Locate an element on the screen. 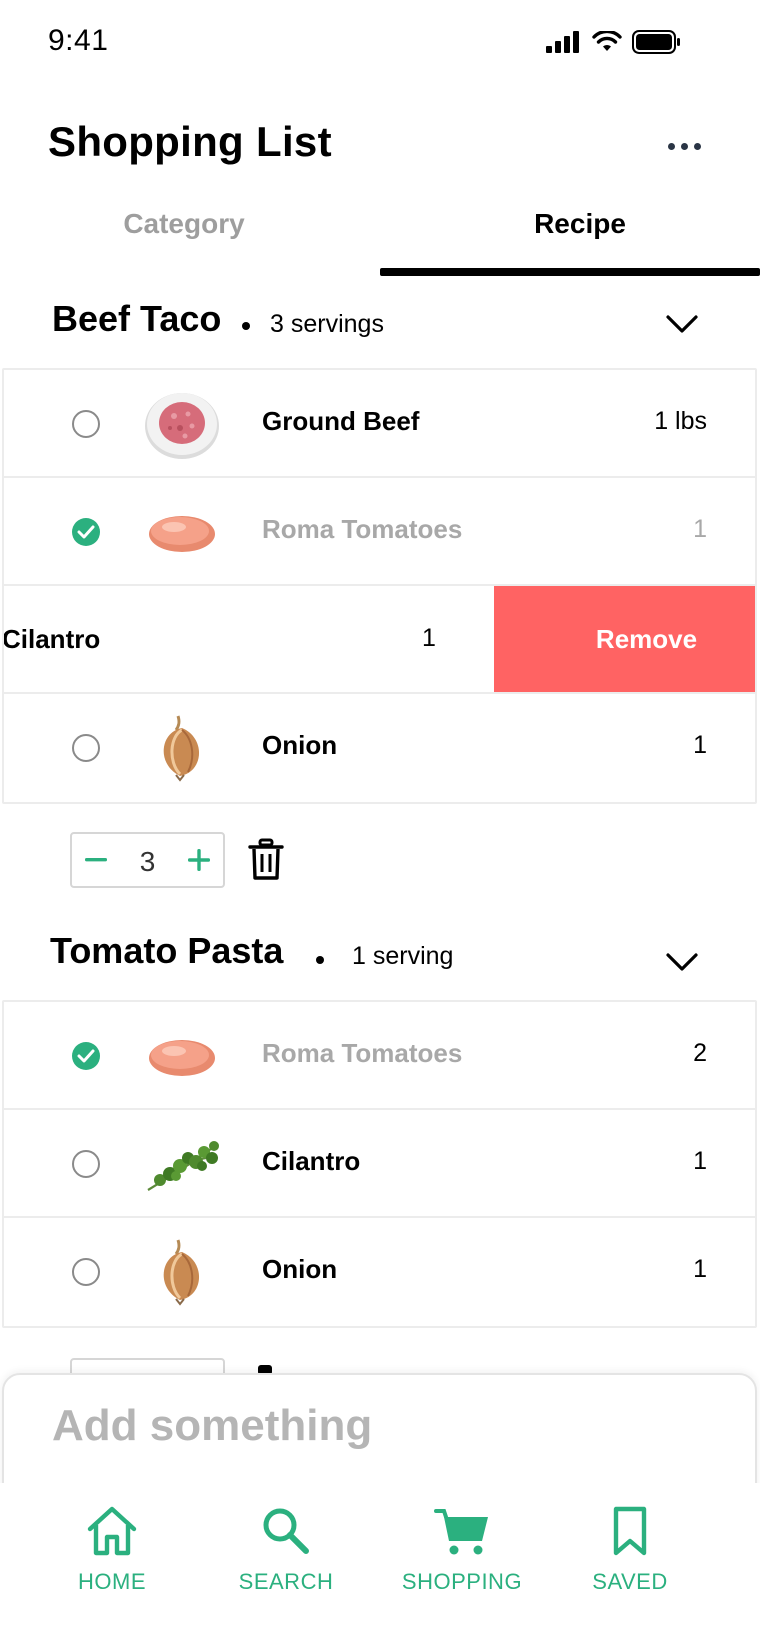 This screenshot has width=760, height=1625. status-icons is located at coordinates (613, 42).